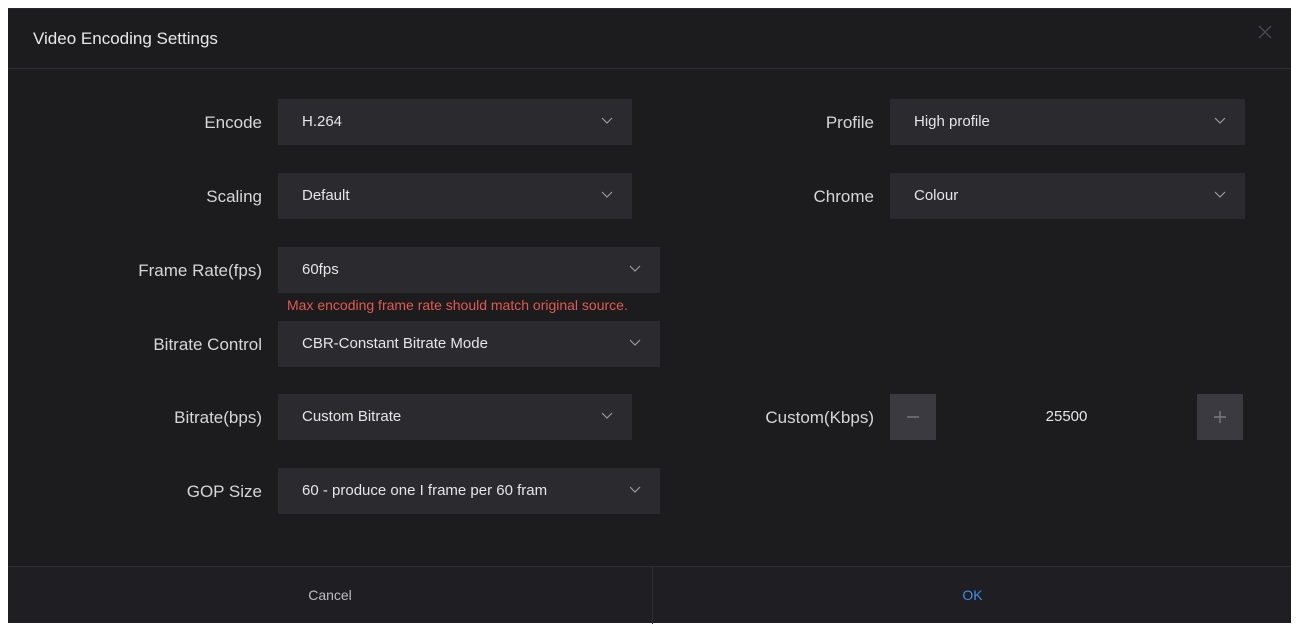  What do you see at coordinates (455, 417) in the screenshot?
I see `bitrate-select: Custom Bitrate` at bounding box center [455, 417].